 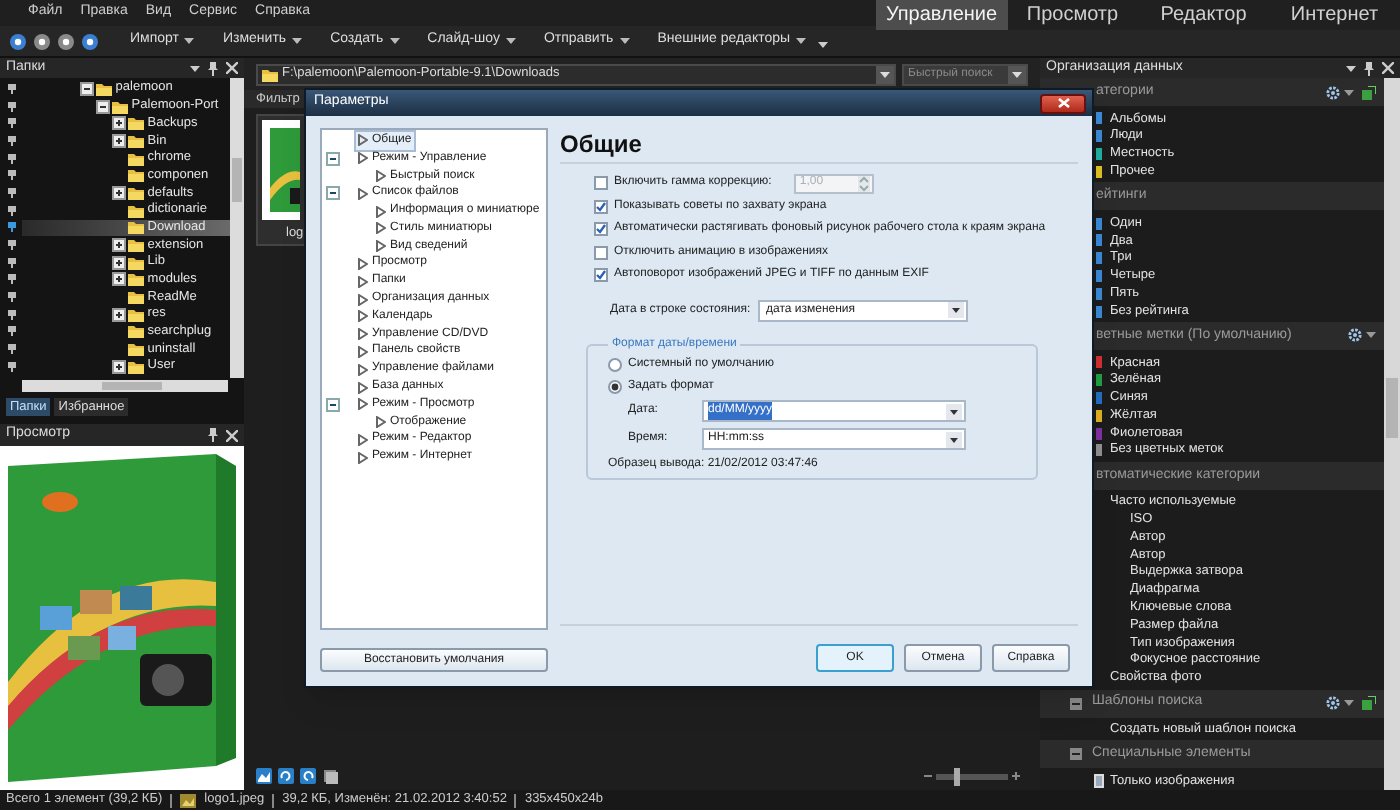 What do you see at coordinates (928, 776) in the screenshot?
I see `minus-icon` at bounding box center [928, 776].